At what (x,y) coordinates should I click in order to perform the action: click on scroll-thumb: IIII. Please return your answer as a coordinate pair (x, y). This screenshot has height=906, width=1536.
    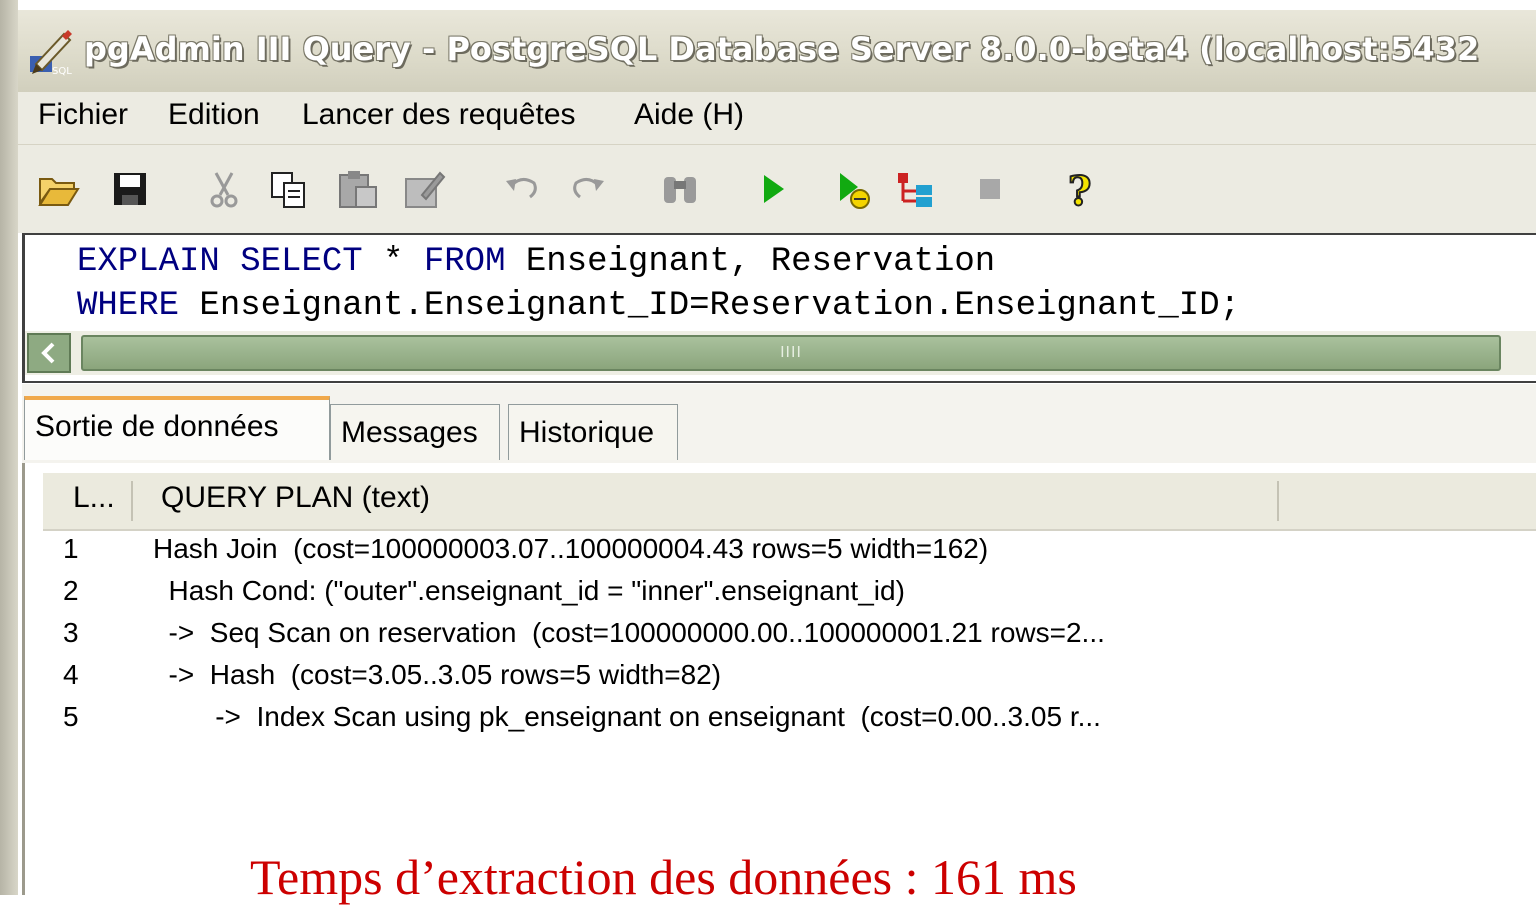
    Looking at the image, I should click on (791, 353).